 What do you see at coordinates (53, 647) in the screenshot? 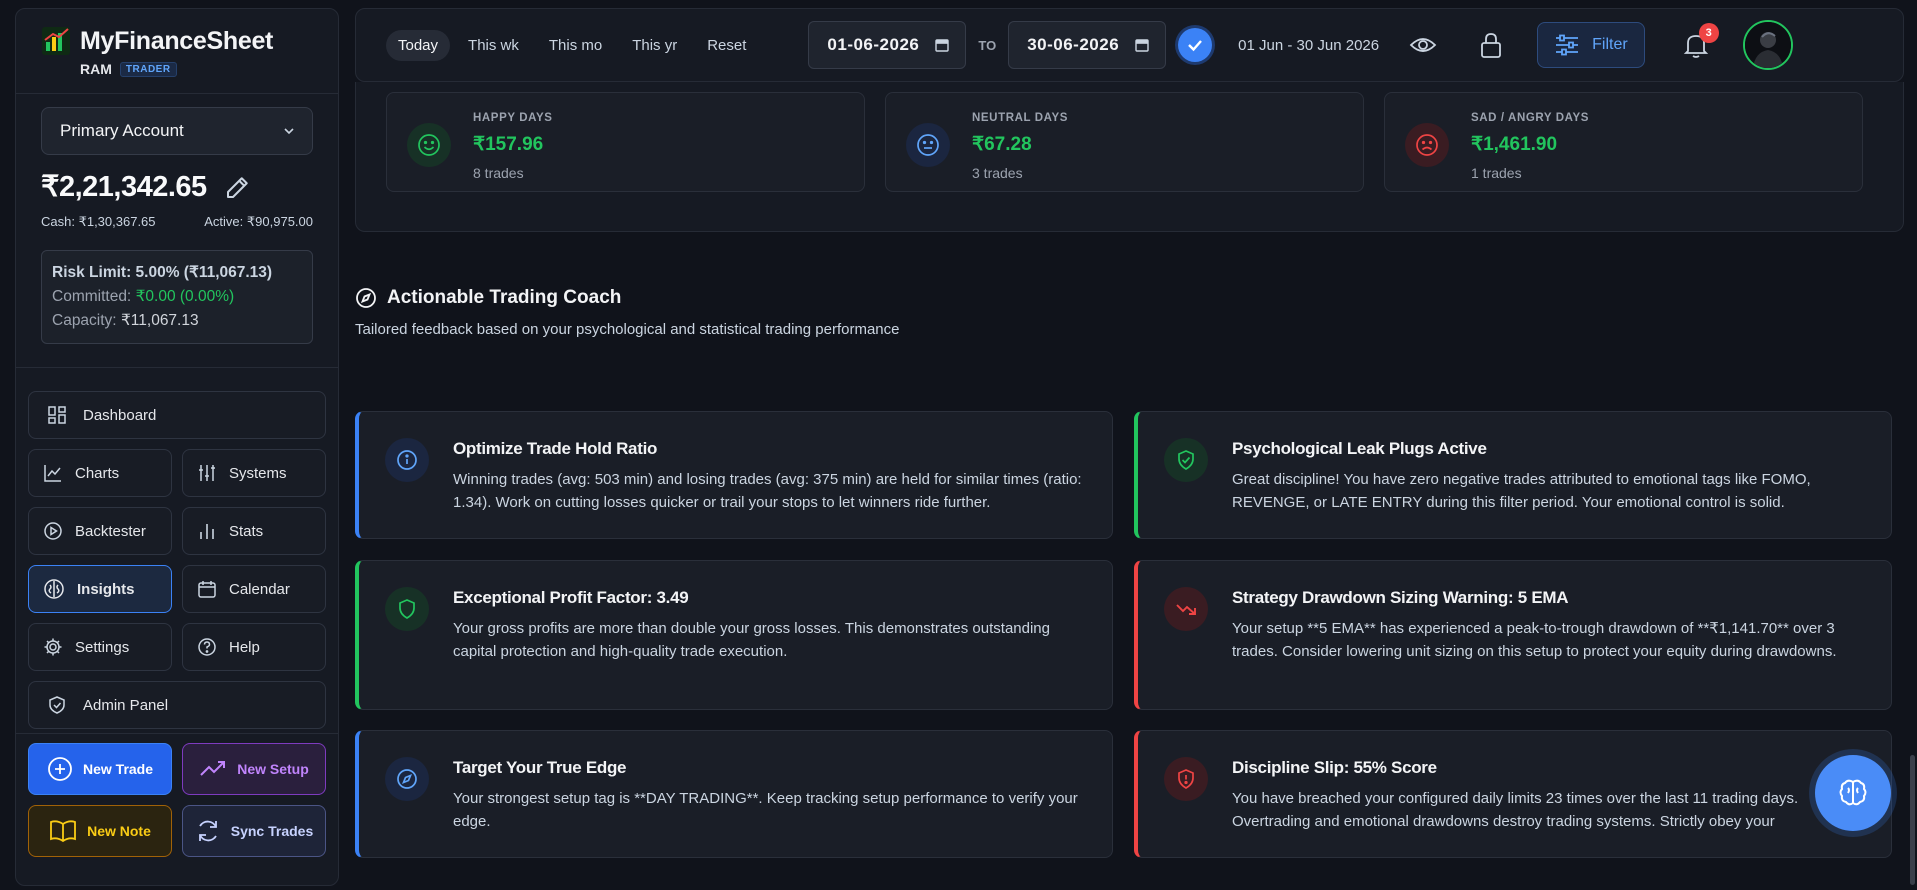
I see `gear-icon` at bounding box center [53, 647].